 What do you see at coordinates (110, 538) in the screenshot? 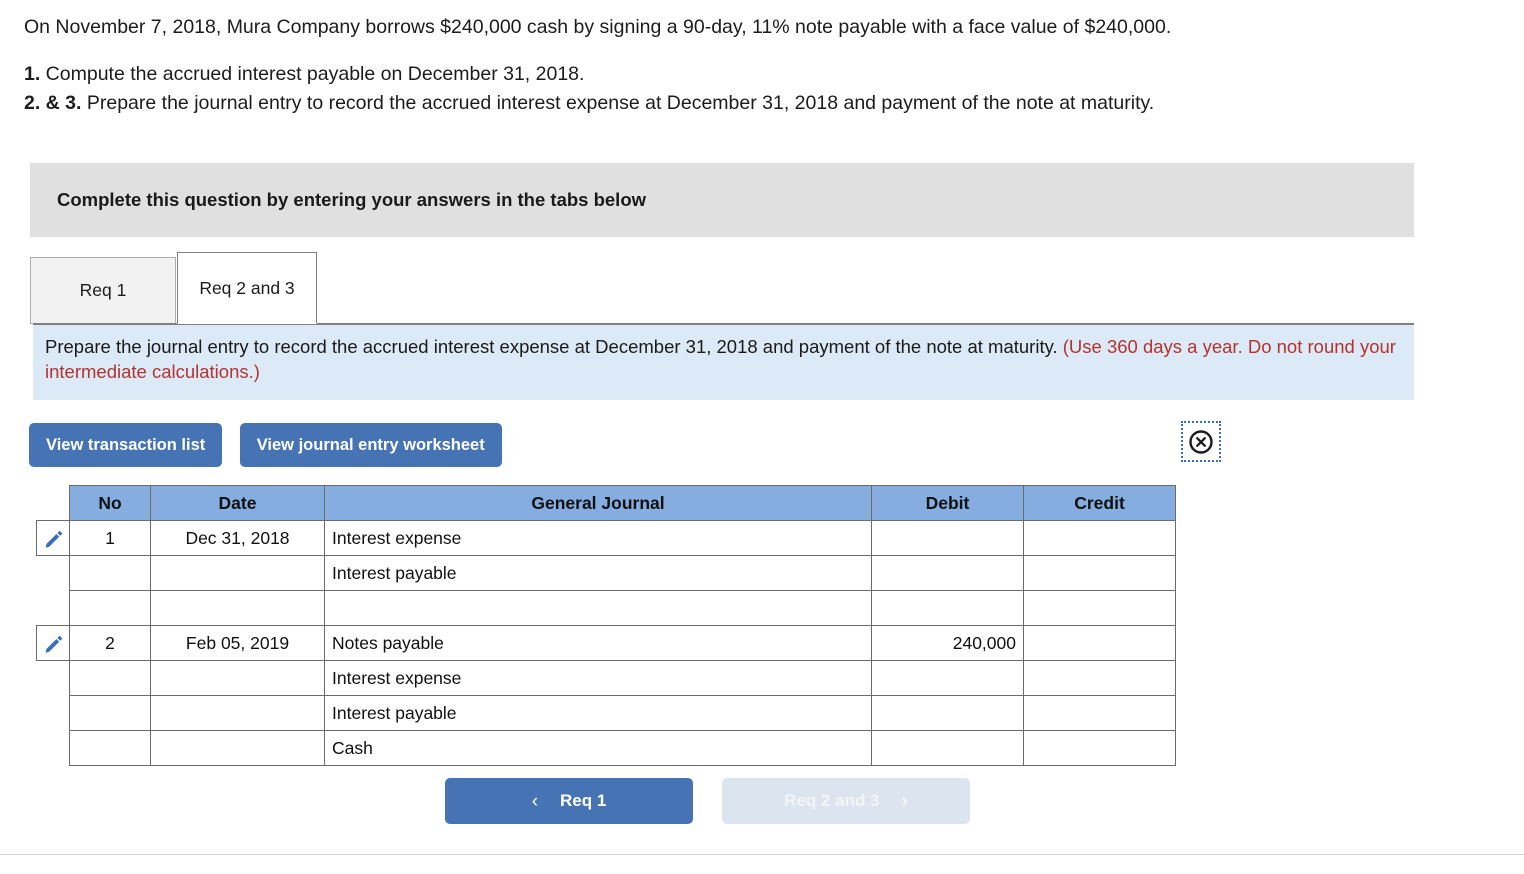
I see `cell-no: 1` at bounding box center [110, 538].